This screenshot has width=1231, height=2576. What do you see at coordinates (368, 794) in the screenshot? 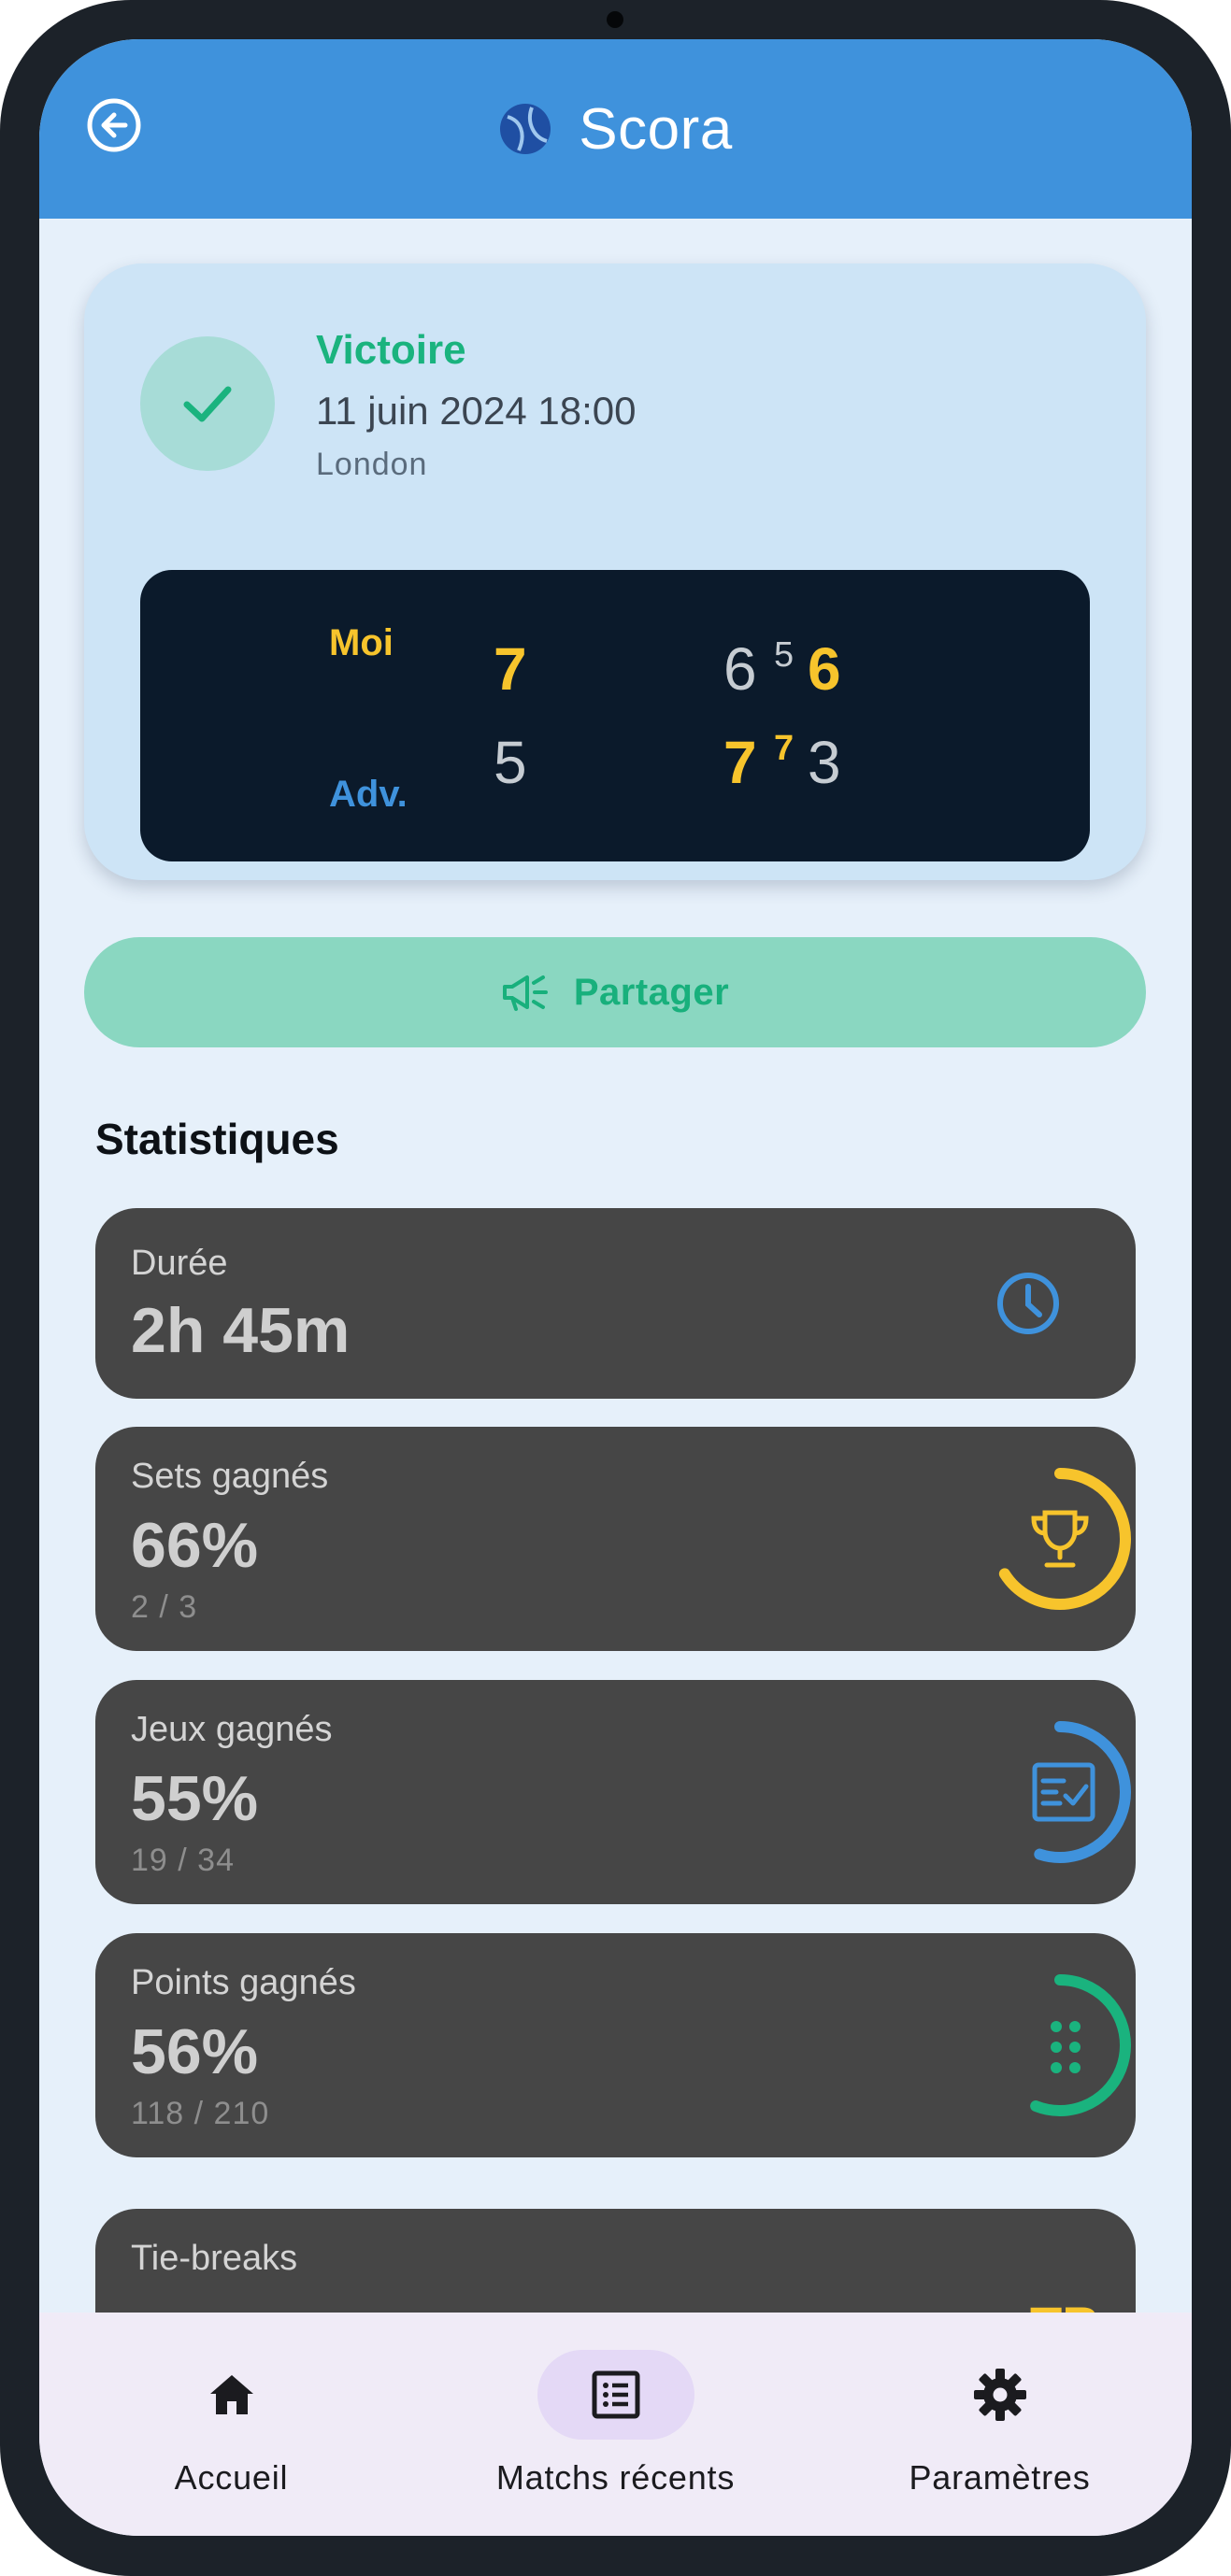
I see `opponent-label: Adv.` at bounding box center [368, 794].